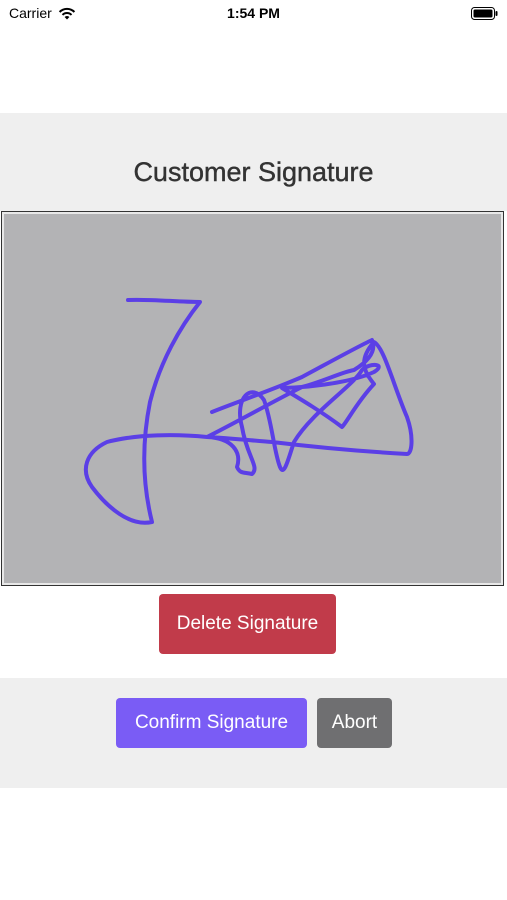  What do you see at coordinates (354, 723) in the screenshot?
I see `abort-button: Abort` at bounding box center [354, 723].